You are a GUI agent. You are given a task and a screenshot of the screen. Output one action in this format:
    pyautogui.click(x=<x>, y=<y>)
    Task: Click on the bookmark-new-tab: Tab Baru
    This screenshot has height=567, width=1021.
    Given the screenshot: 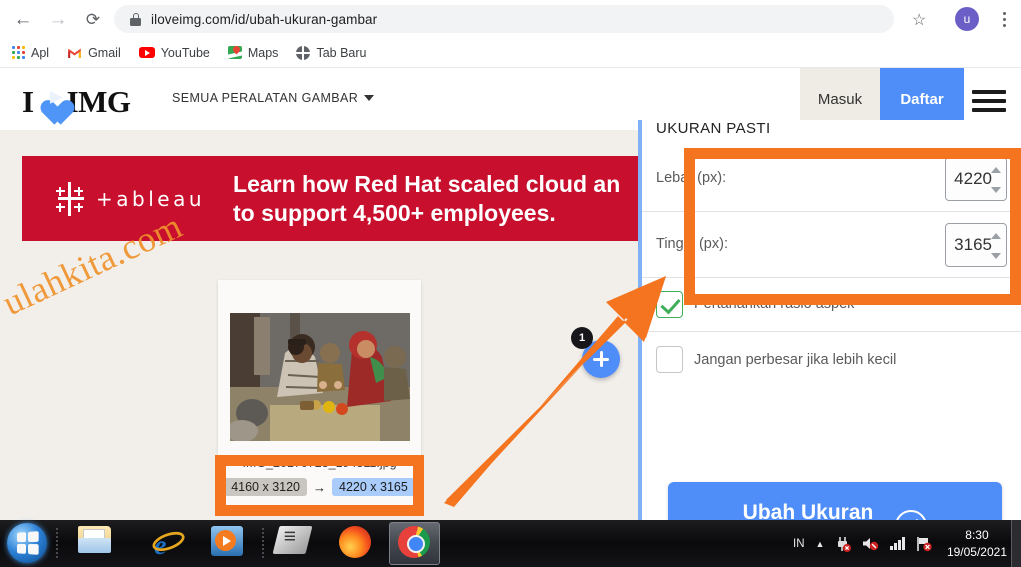 What is the action you would take?
    pyautogui.click(x=331, y=52)
    